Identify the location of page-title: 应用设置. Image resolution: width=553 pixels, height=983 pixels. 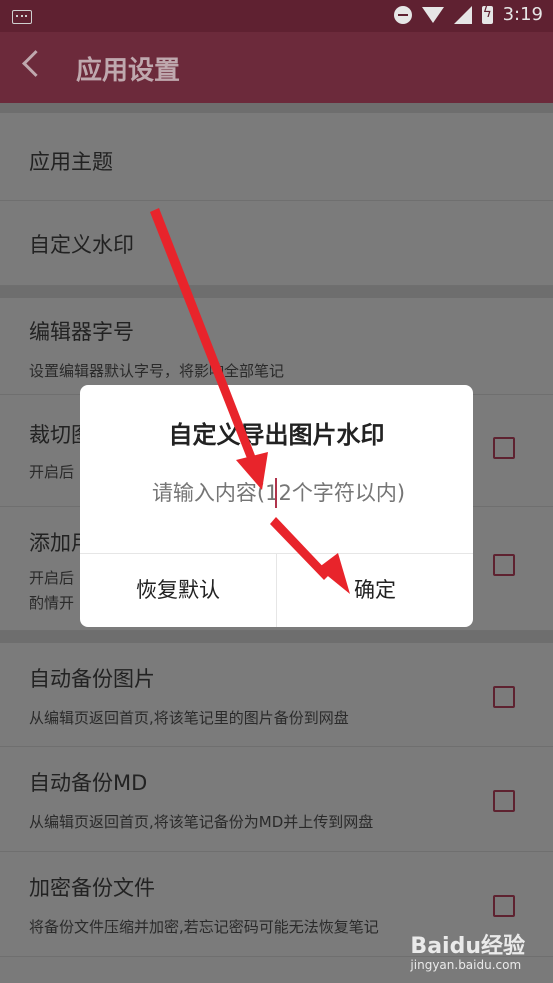
(128, 71).